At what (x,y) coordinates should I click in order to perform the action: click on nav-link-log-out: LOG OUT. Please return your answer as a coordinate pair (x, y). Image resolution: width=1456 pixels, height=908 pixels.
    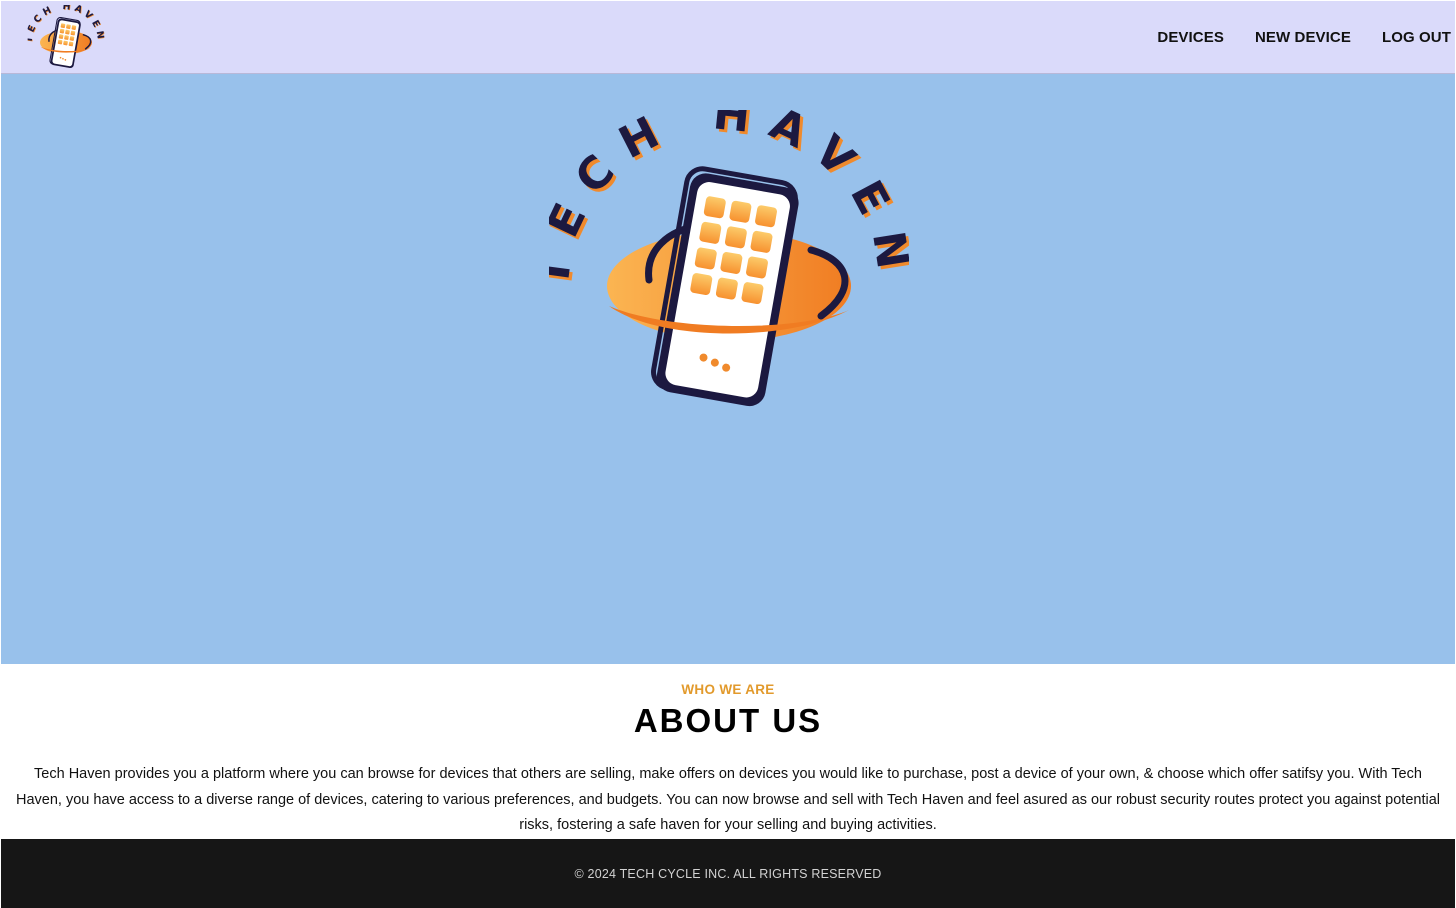
    Looking at the image, I should click on (1416, 37).